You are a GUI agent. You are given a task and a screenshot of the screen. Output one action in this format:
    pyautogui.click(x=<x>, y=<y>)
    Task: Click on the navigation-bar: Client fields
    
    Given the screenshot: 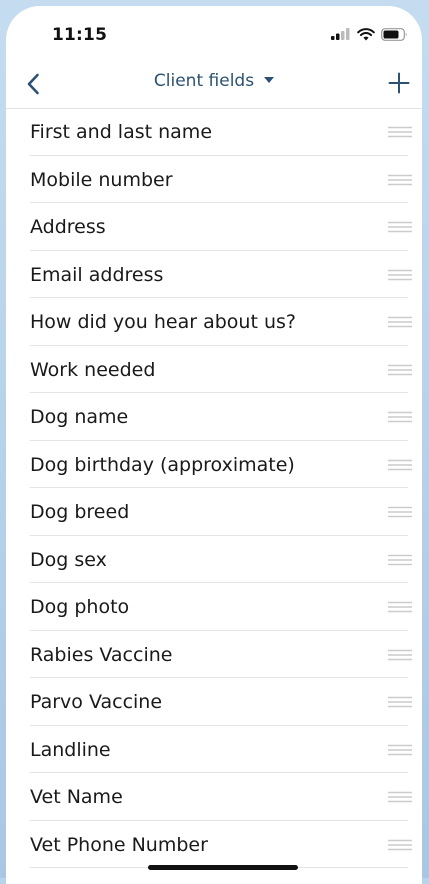 What is the action you would take?
    pyautogui.click(x=214, y=84)
    